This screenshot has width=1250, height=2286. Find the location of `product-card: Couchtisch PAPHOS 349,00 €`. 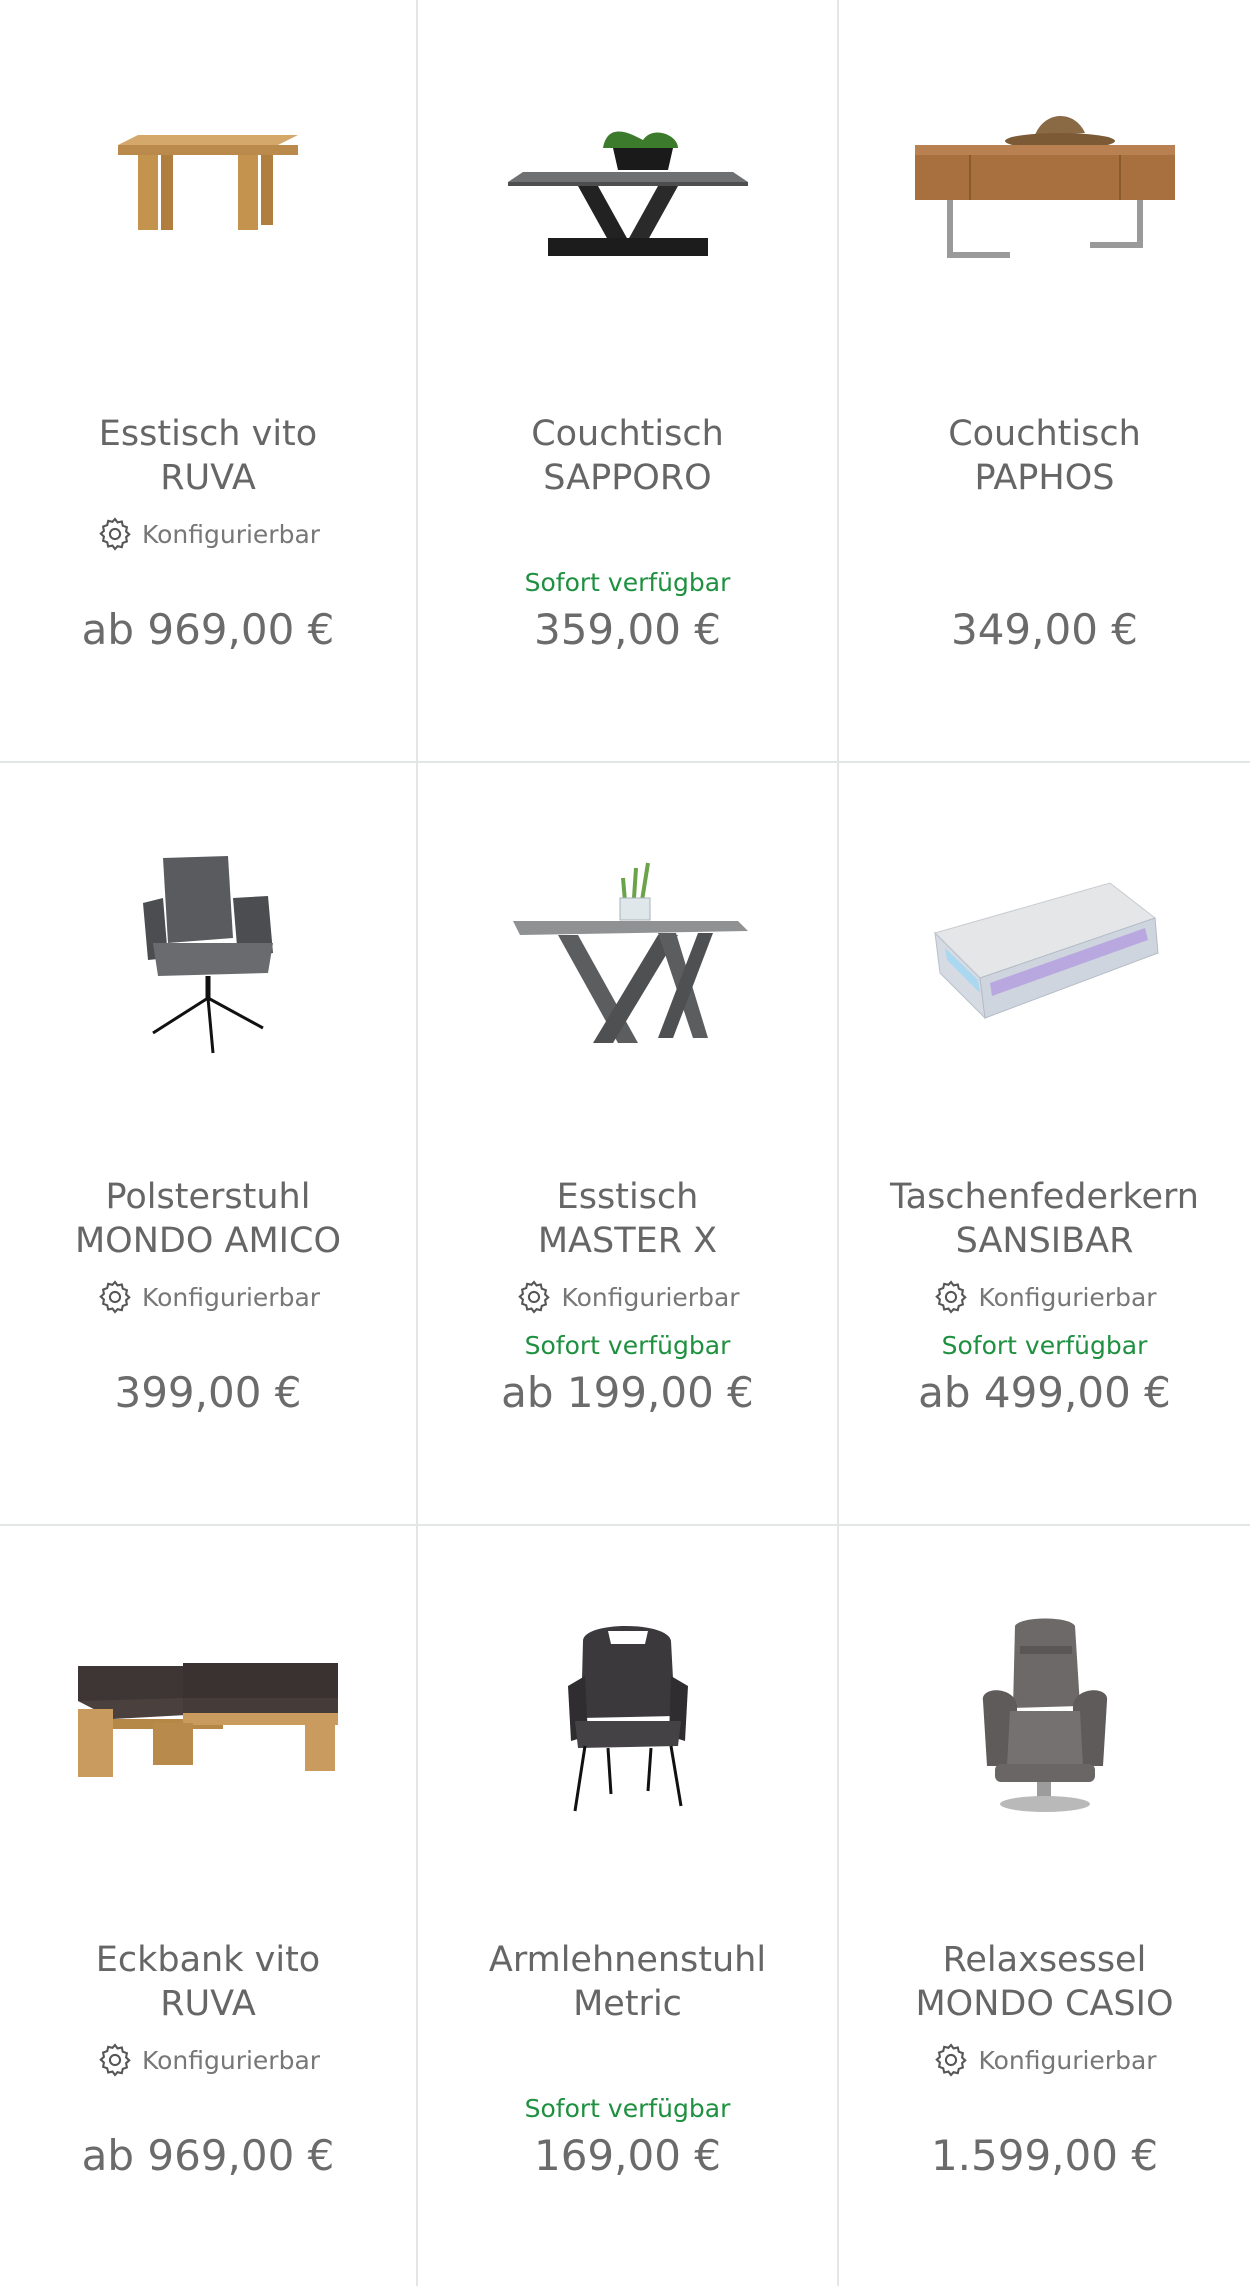

product-card: Couchtisch PAPHOS 349,00 € is located at coordinates (1044, 380).